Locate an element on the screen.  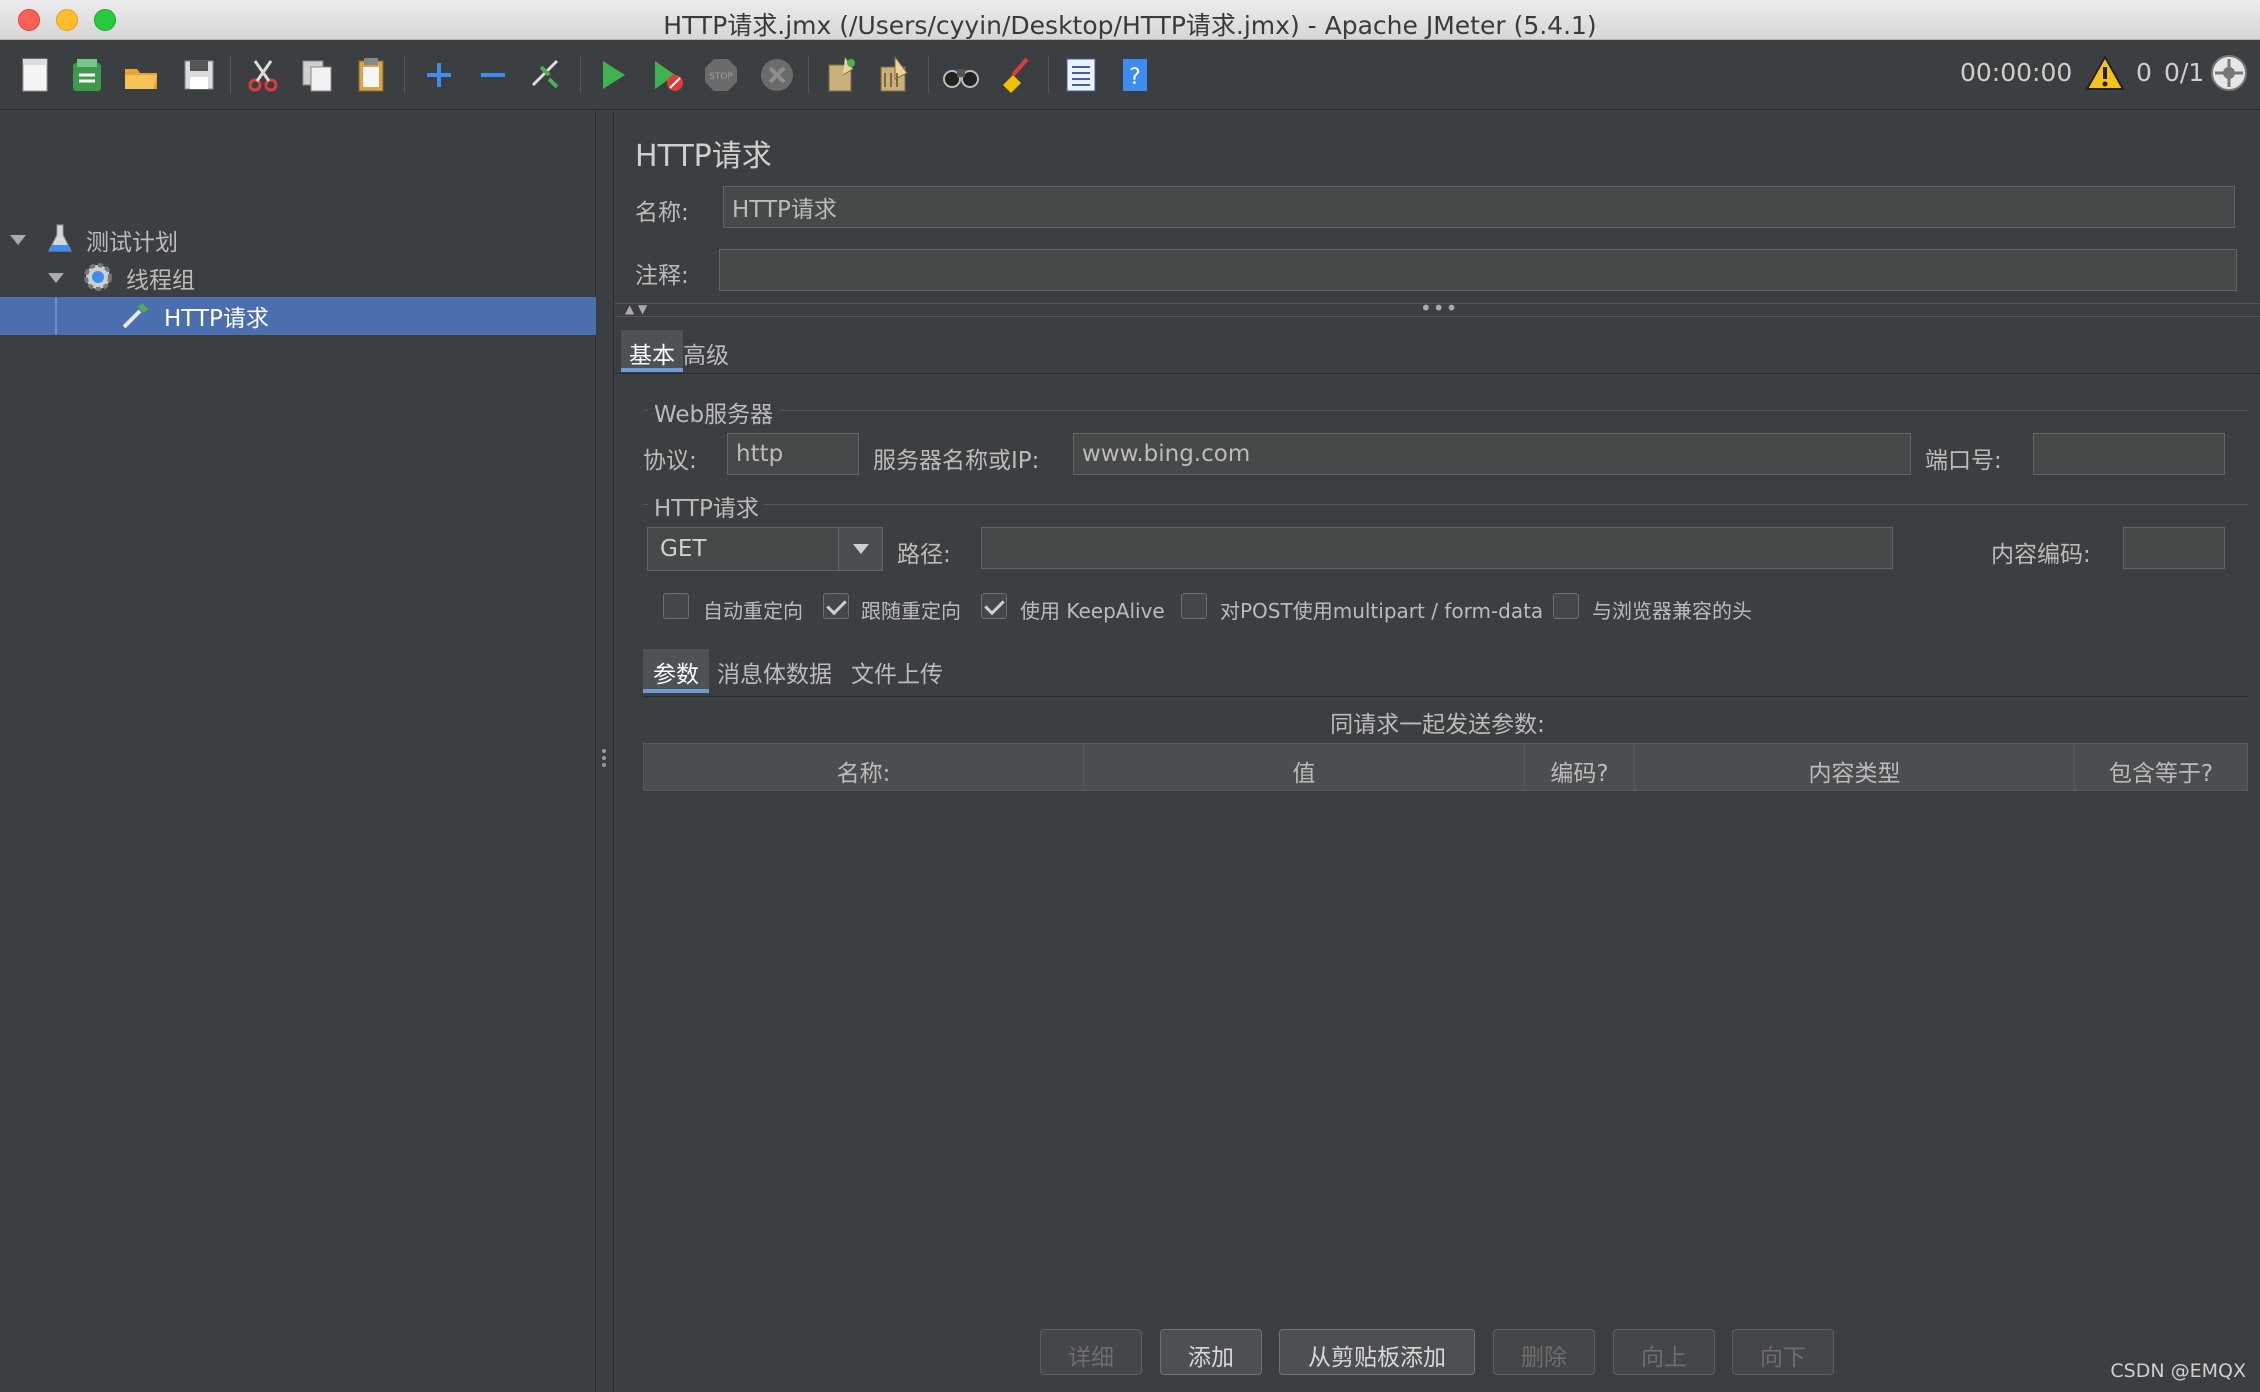
elapsed-timer: 00:00:00 is located at coordinates (2016, 72).